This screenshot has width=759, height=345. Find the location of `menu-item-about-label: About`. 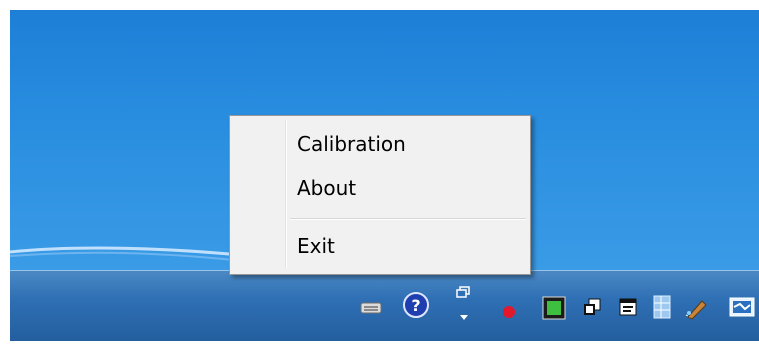

menu-item-about-label: About is located at coordinates (327, 188).